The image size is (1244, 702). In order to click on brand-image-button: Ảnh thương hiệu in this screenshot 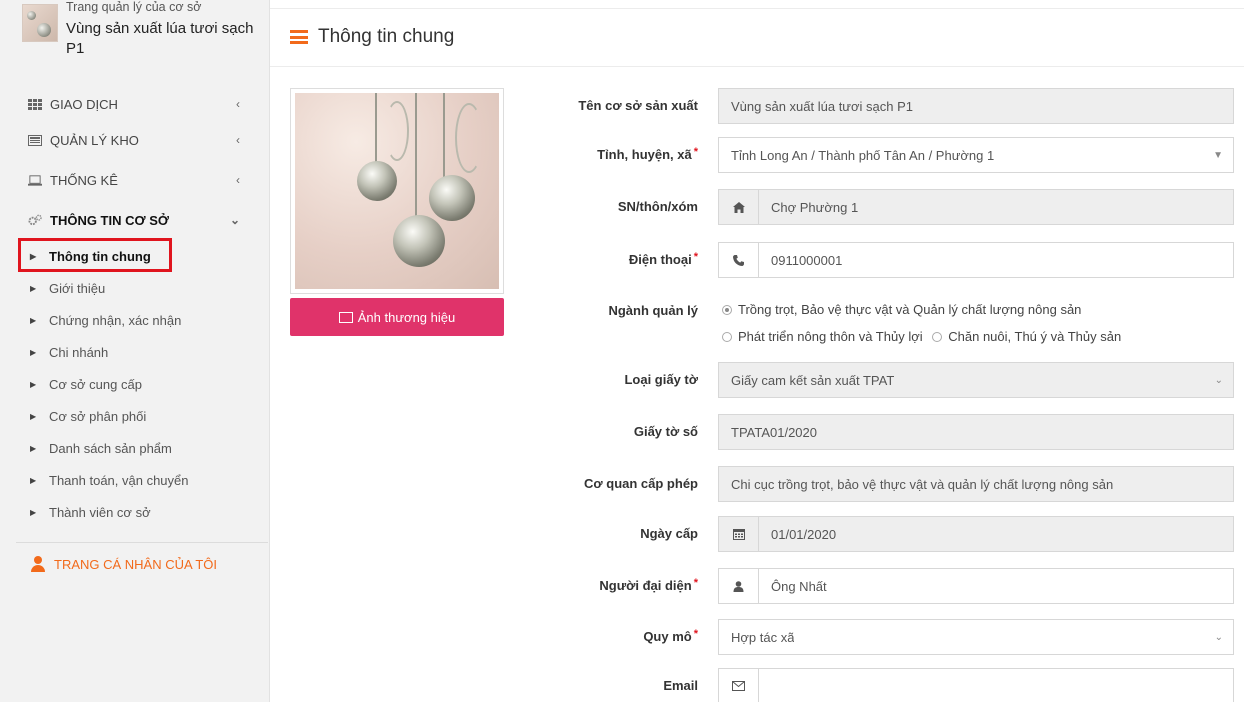, I will do `click(397, 317)`.